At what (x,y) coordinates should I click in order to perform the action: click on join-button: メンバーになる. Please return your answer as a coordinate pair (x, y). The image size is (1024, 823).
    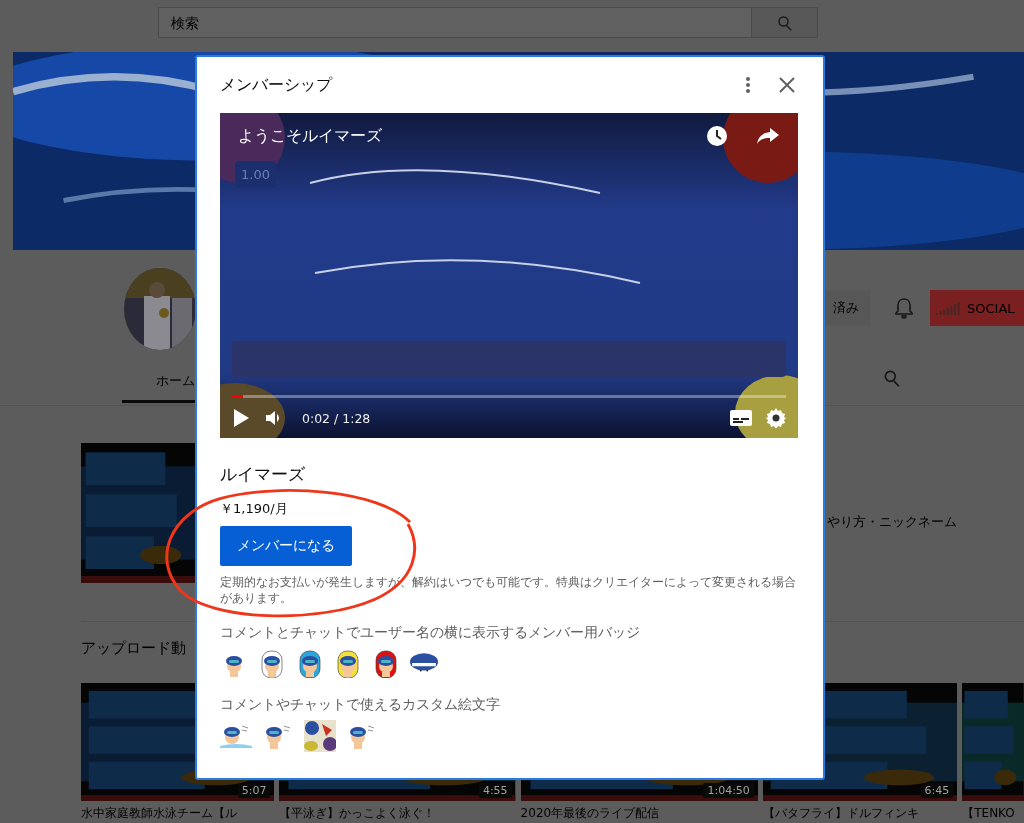
    Looking at the image, I should click on (286, 546).